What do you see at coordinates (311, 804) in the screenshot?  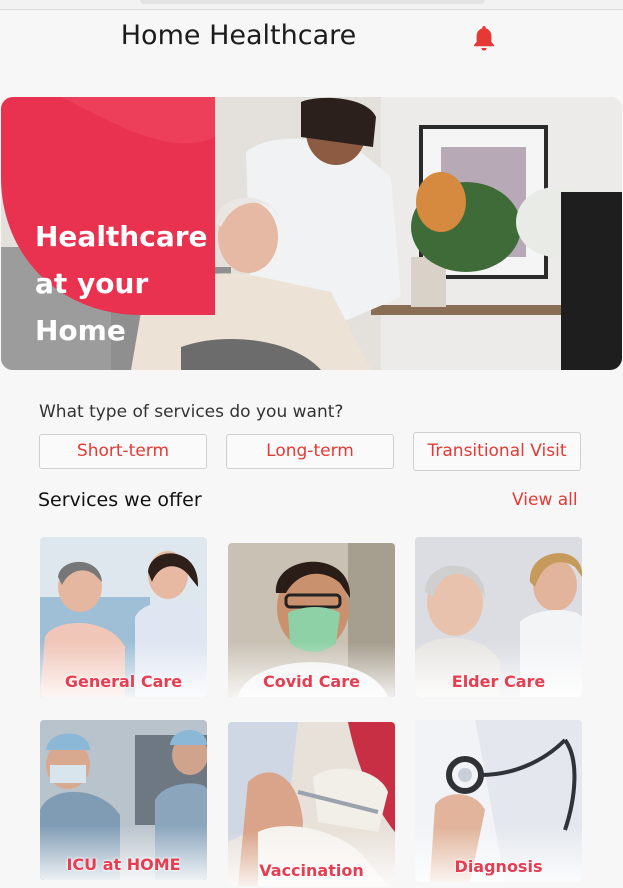 I see `card-vaccination: Vaccination` at bounding box center [311, 804].